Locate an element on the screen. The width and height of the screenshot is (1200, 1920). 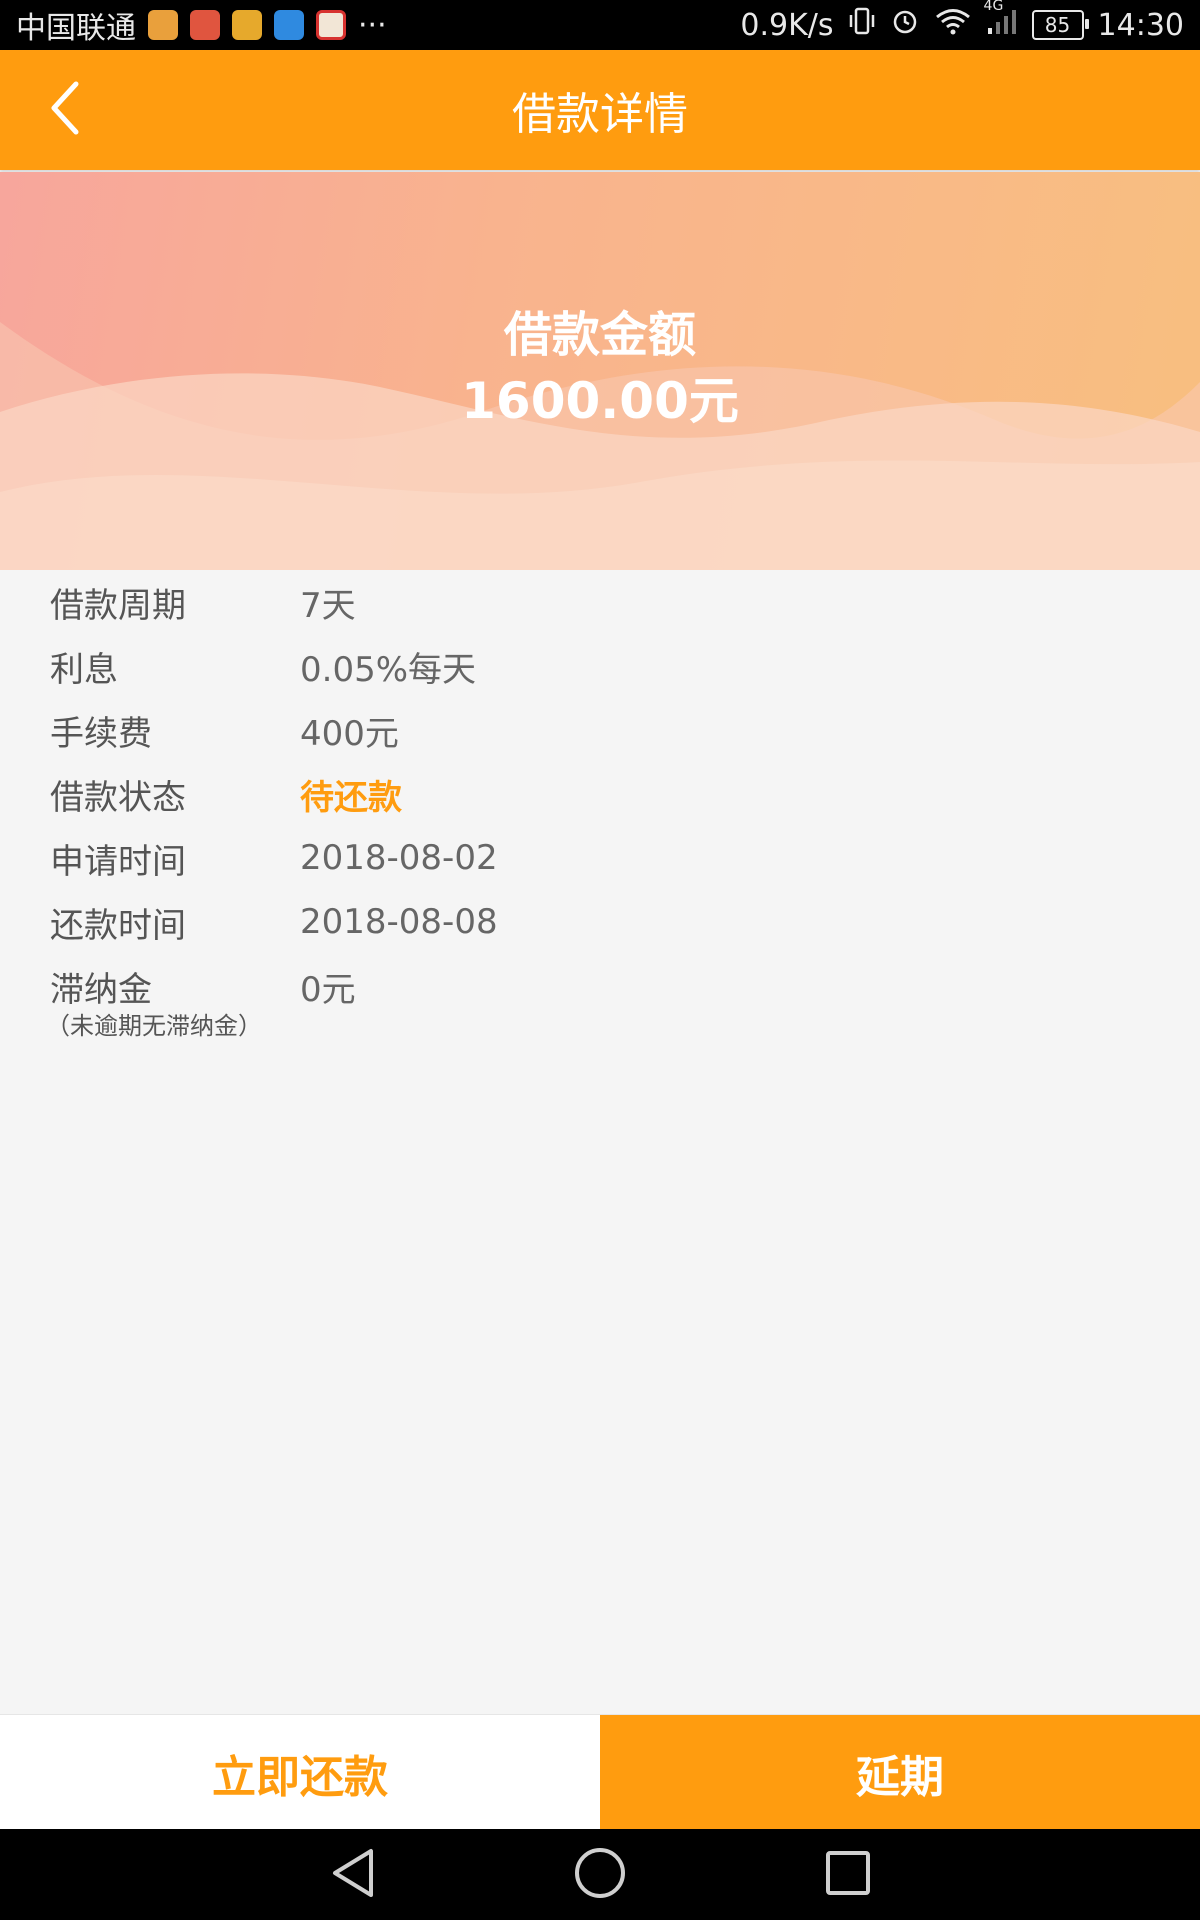
battery-level: 85 is located at coordinates (1057, 25).